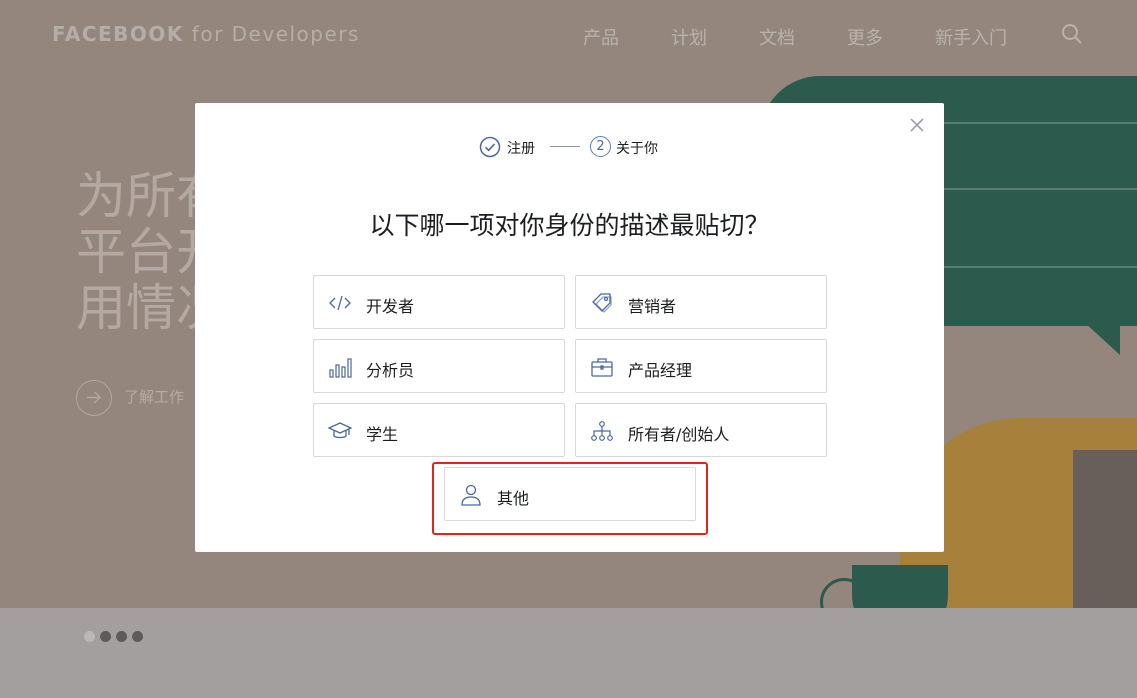  Describe the element at coordinates (340, 368) in the screenshot. I see `bar-chart-icon` at that location.